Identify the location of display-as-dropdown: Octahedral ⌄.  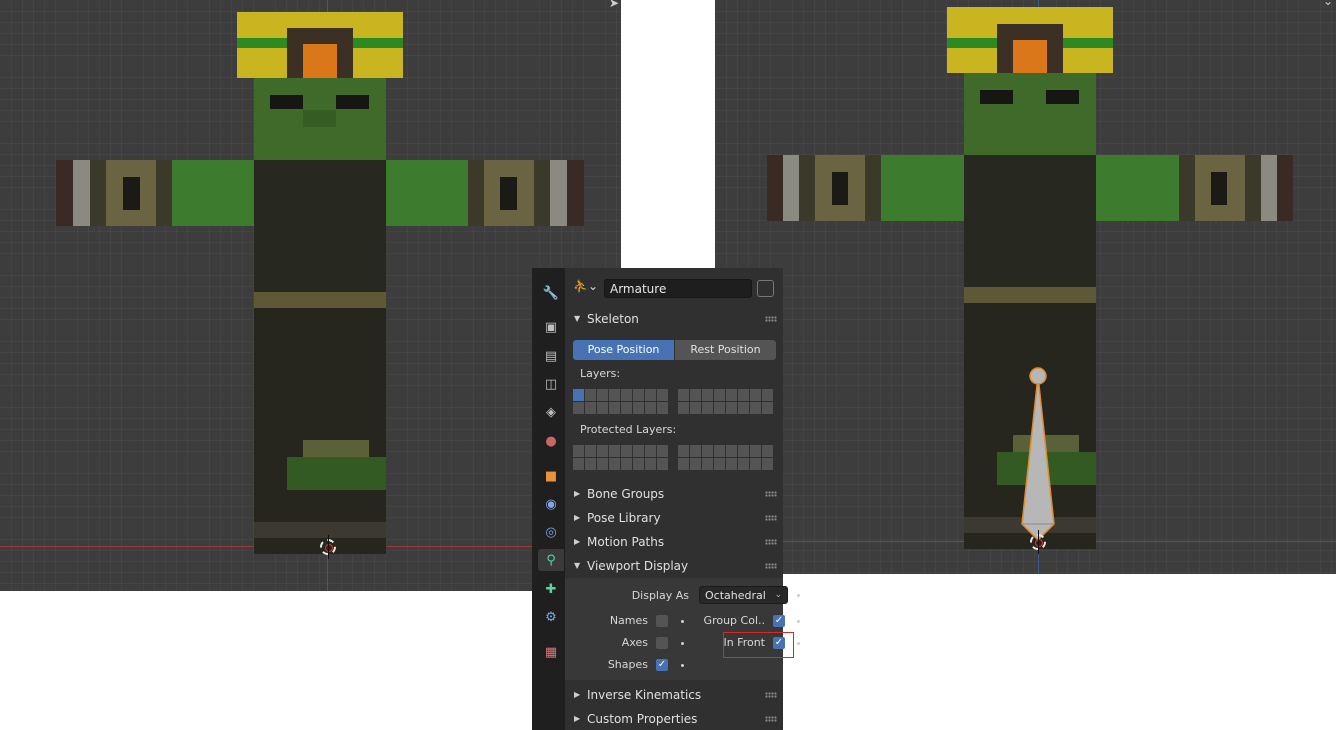
(743, 595).